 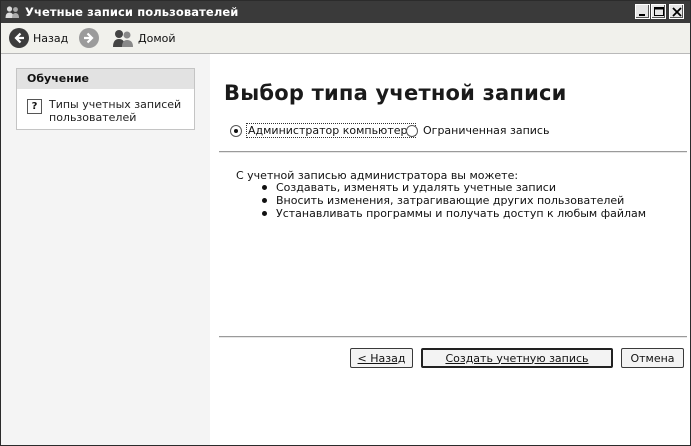 I want to click on learn-about-header: Обучение, so click(x=105, y=79).